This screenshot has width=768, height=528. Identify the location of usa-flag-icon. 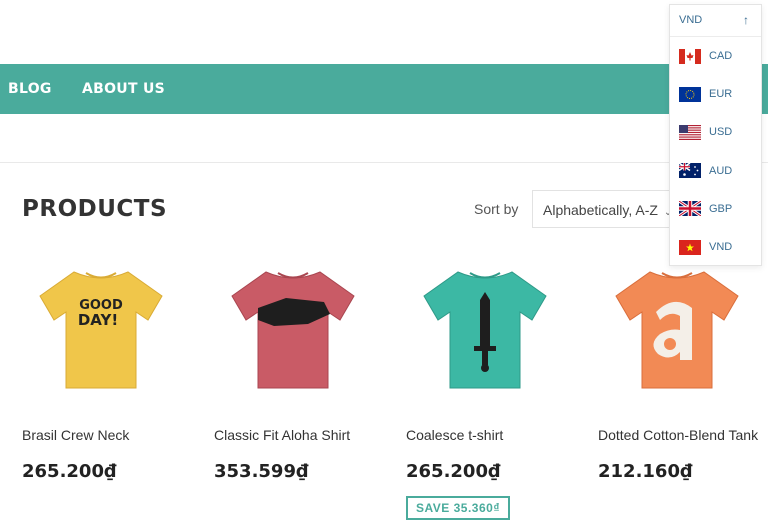
(690, 132).